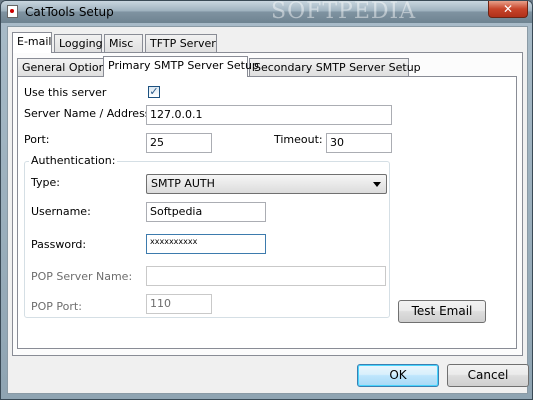 This screenshot has width=533, height=400. I want to click on use-server-label: Use this server, so click(65, 92).